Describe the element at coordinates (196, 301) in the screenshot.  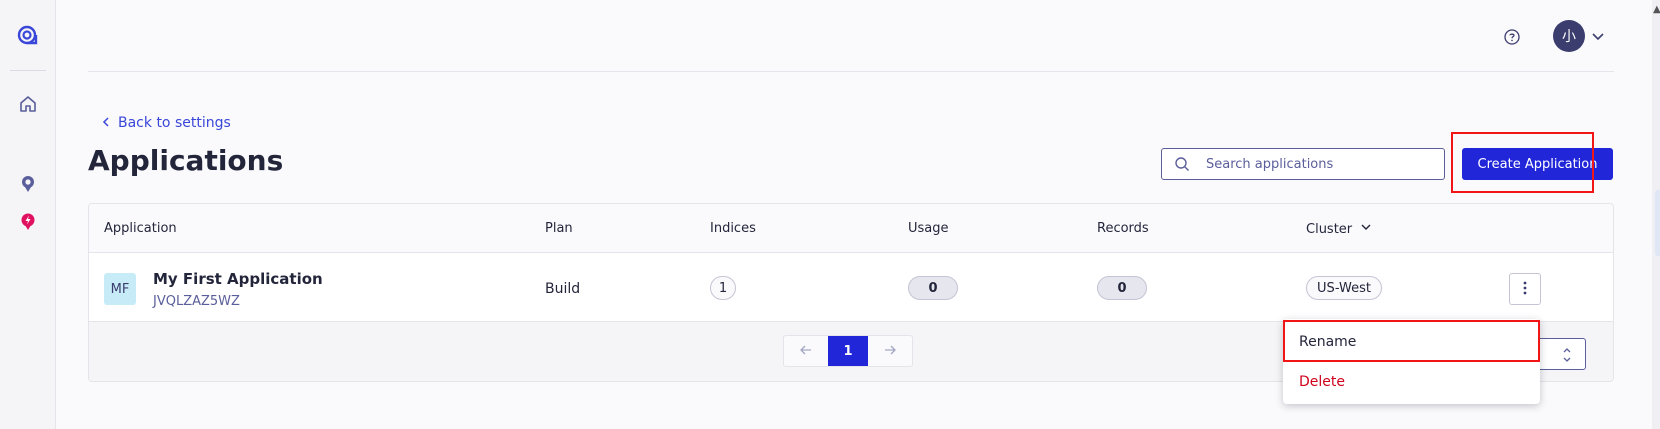
I see `app-id: JVQLZAZ5WZ` at that location.